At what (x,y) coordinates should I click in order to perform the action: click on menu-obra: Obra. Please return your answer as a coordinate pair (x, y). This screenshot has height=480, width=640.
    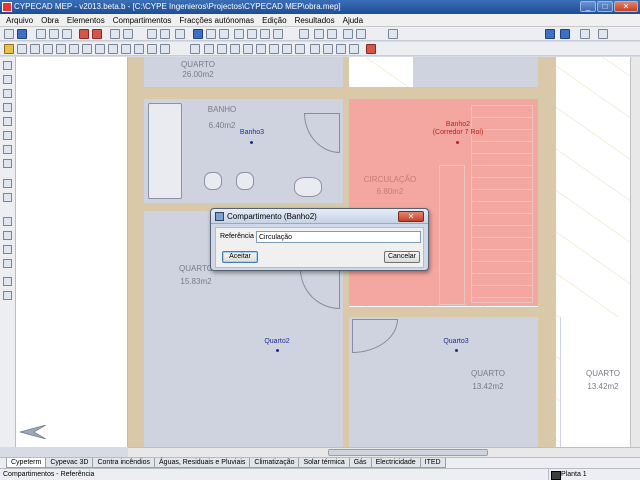
    Looking at the image, I should click on (50, 20).